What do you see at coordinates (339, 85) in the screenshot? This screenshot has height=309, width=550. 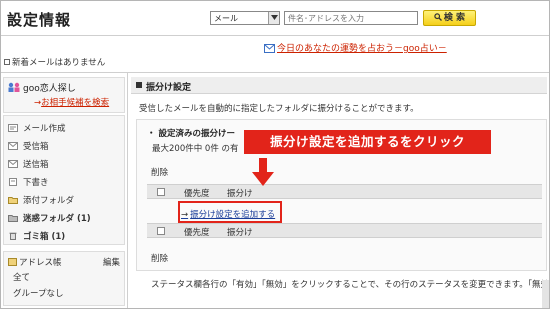 I see `section-header: 振分け設定` at bounding box center [339, 85].